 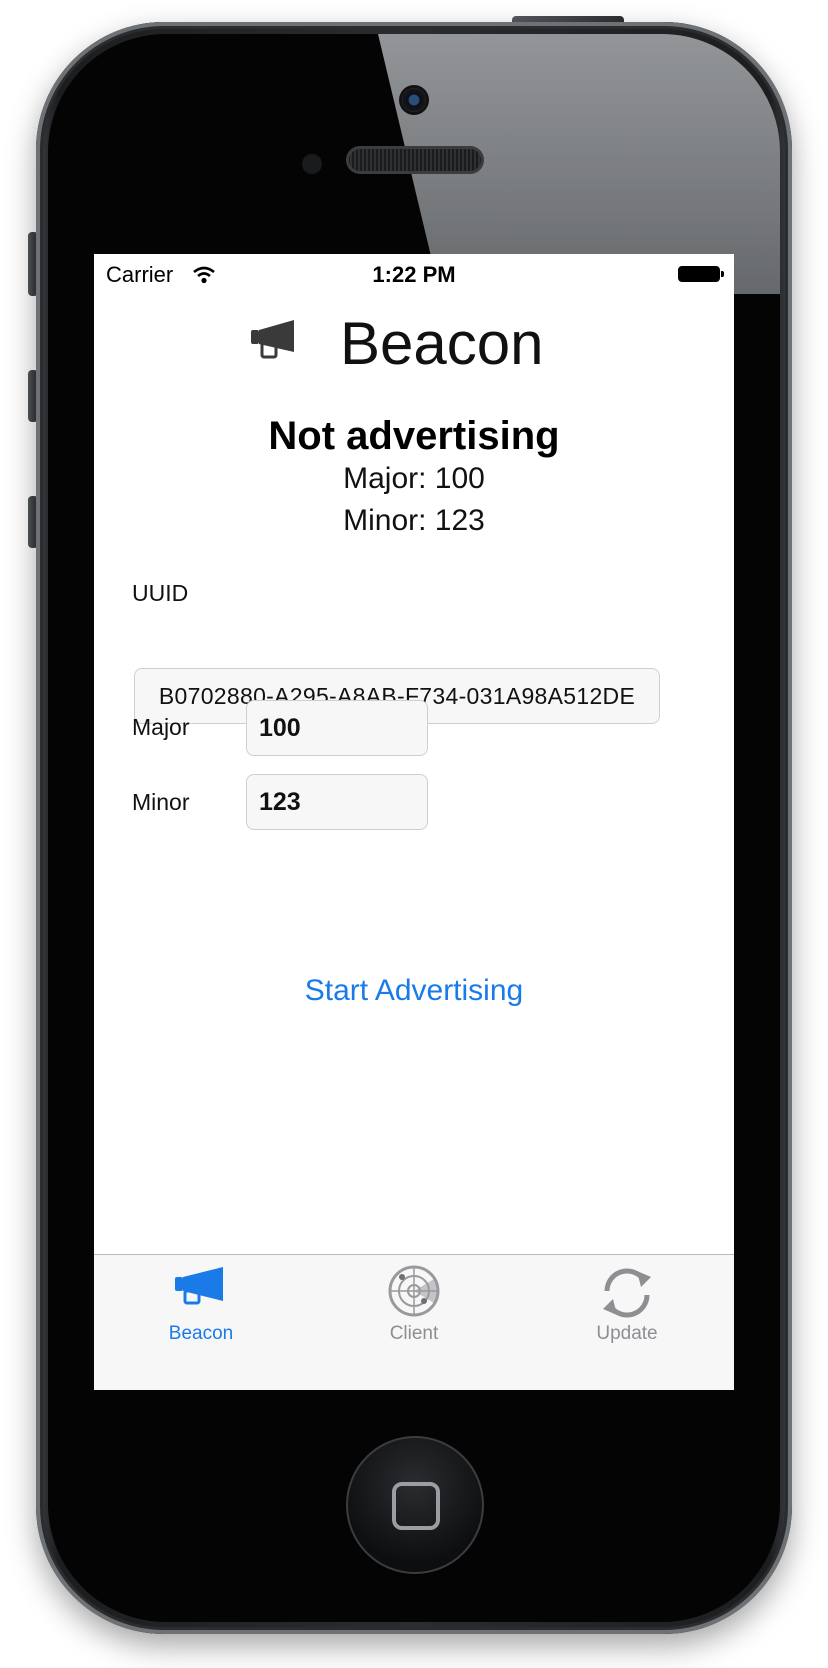 I want to click on tab-bar: Beacon Client Update, so click(x=414, y=1322).